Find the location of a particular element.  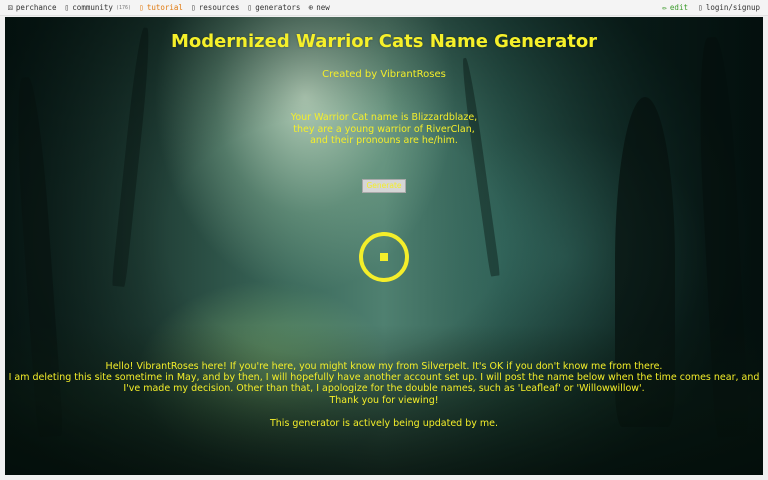

pencil-icon: ✏ is located at coordinates (664, 7).